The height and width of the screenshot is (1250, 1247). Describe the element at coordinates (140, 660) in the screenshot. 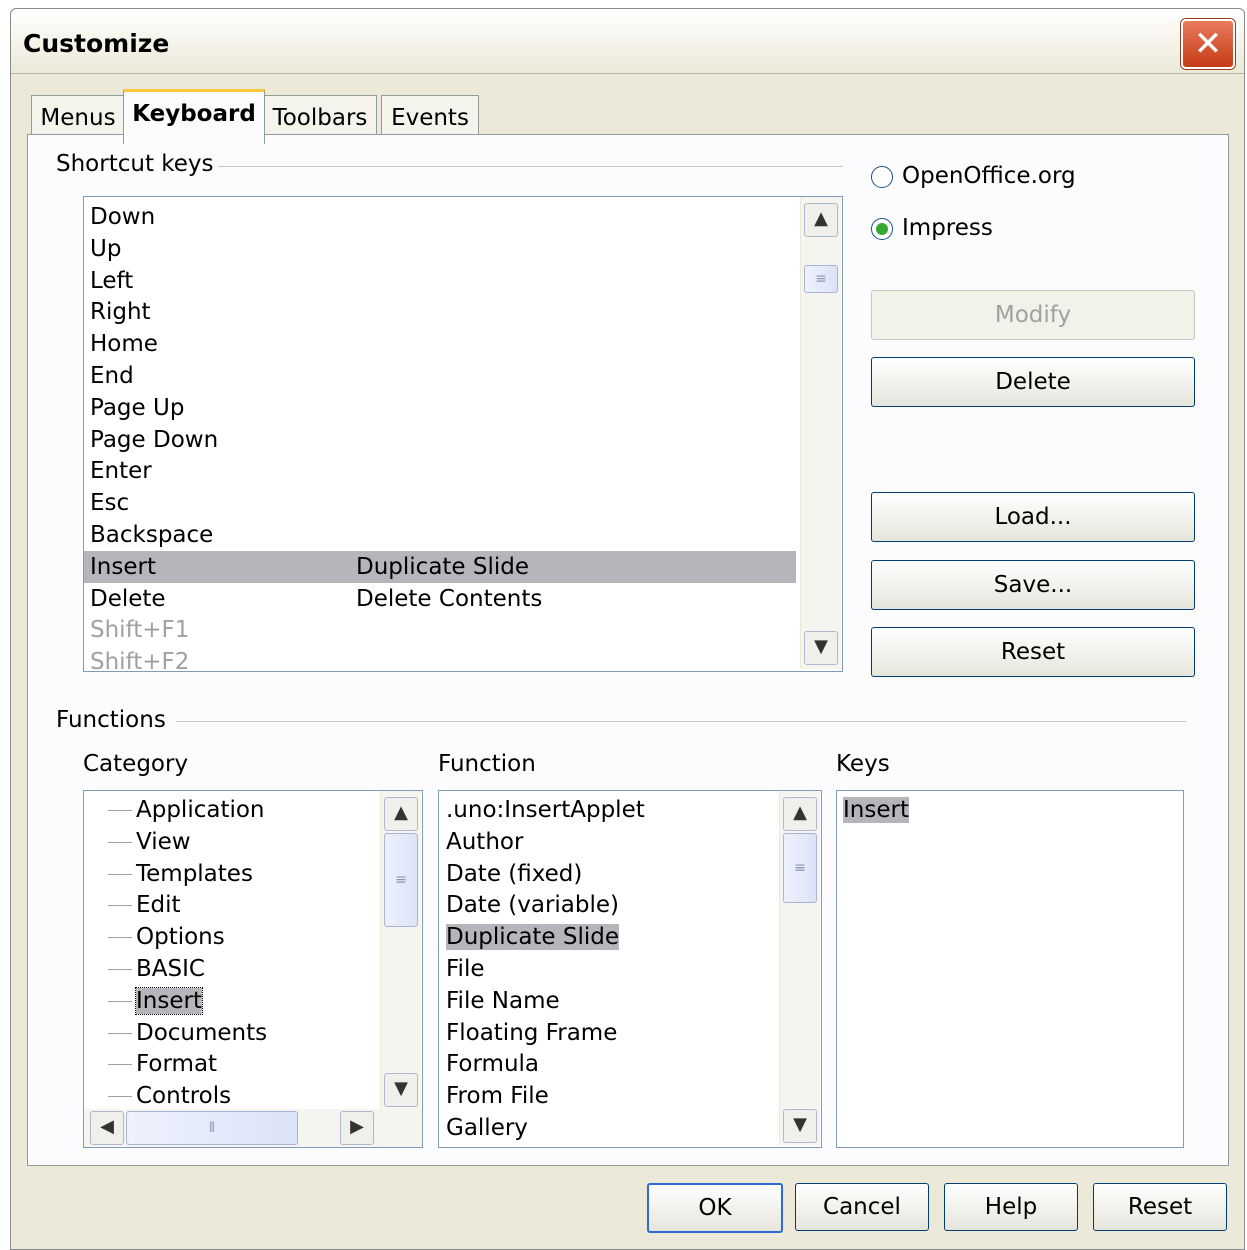

I see `shortcut-key: Shift+F2` at that location.